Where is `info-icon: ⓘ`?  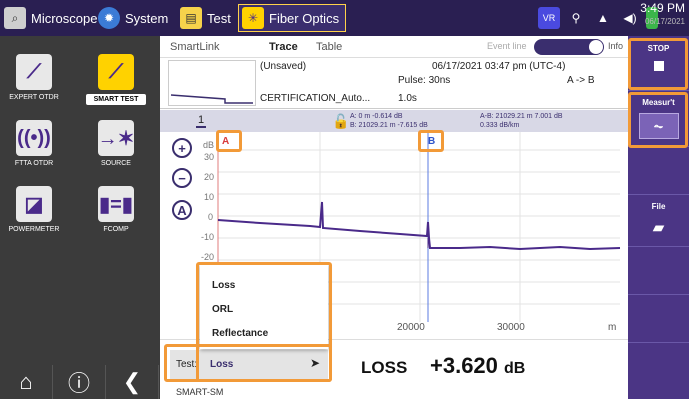 info-icon: ⓘ is located at coordinates (79, 382).